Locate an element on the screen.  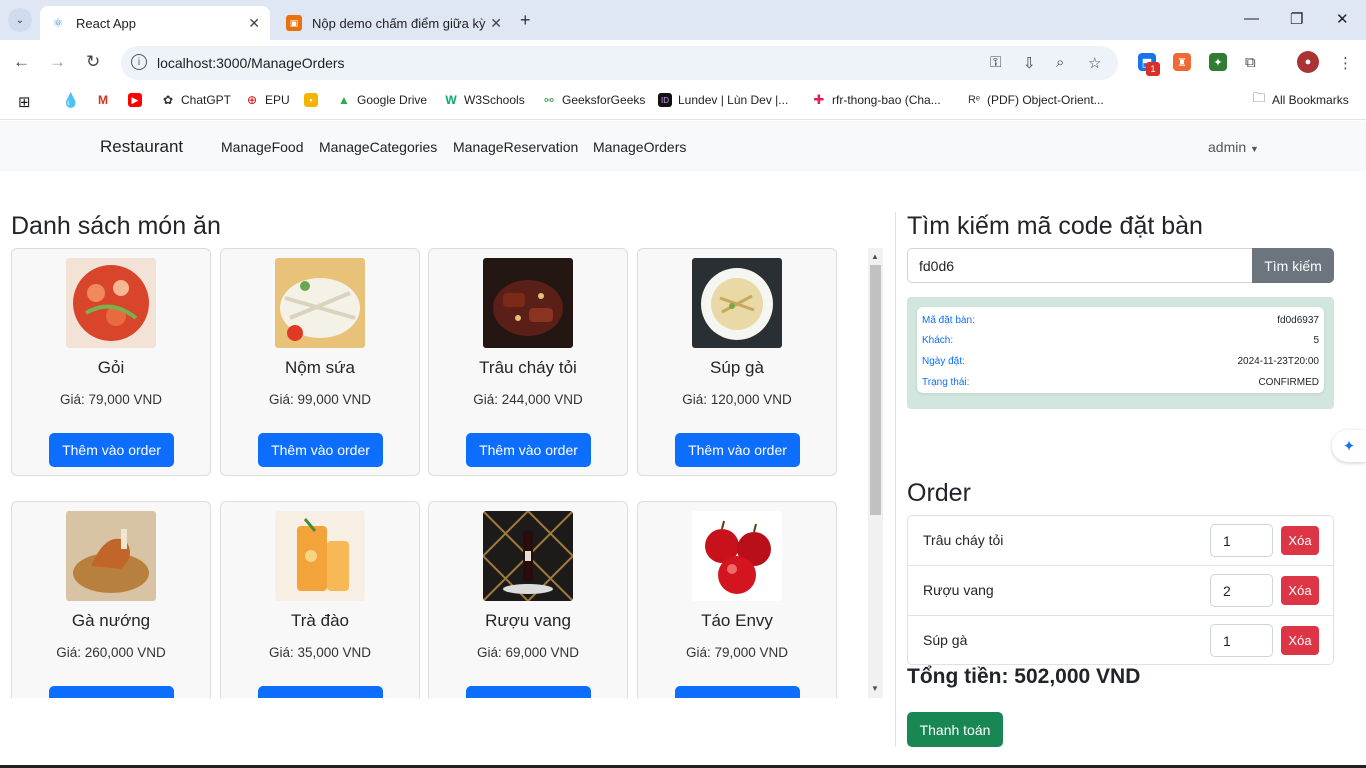
guests-label: Khách: is located at coordinates (938, 340).